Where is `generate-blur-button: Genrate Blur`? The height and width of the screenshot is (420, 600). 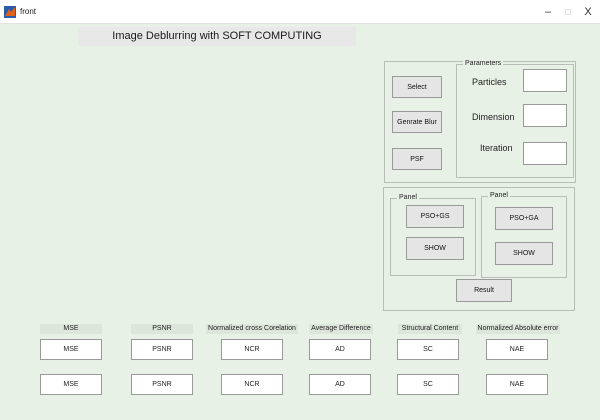 generate-blur-button: Genrate Blur is located at coordinates (417, 122).